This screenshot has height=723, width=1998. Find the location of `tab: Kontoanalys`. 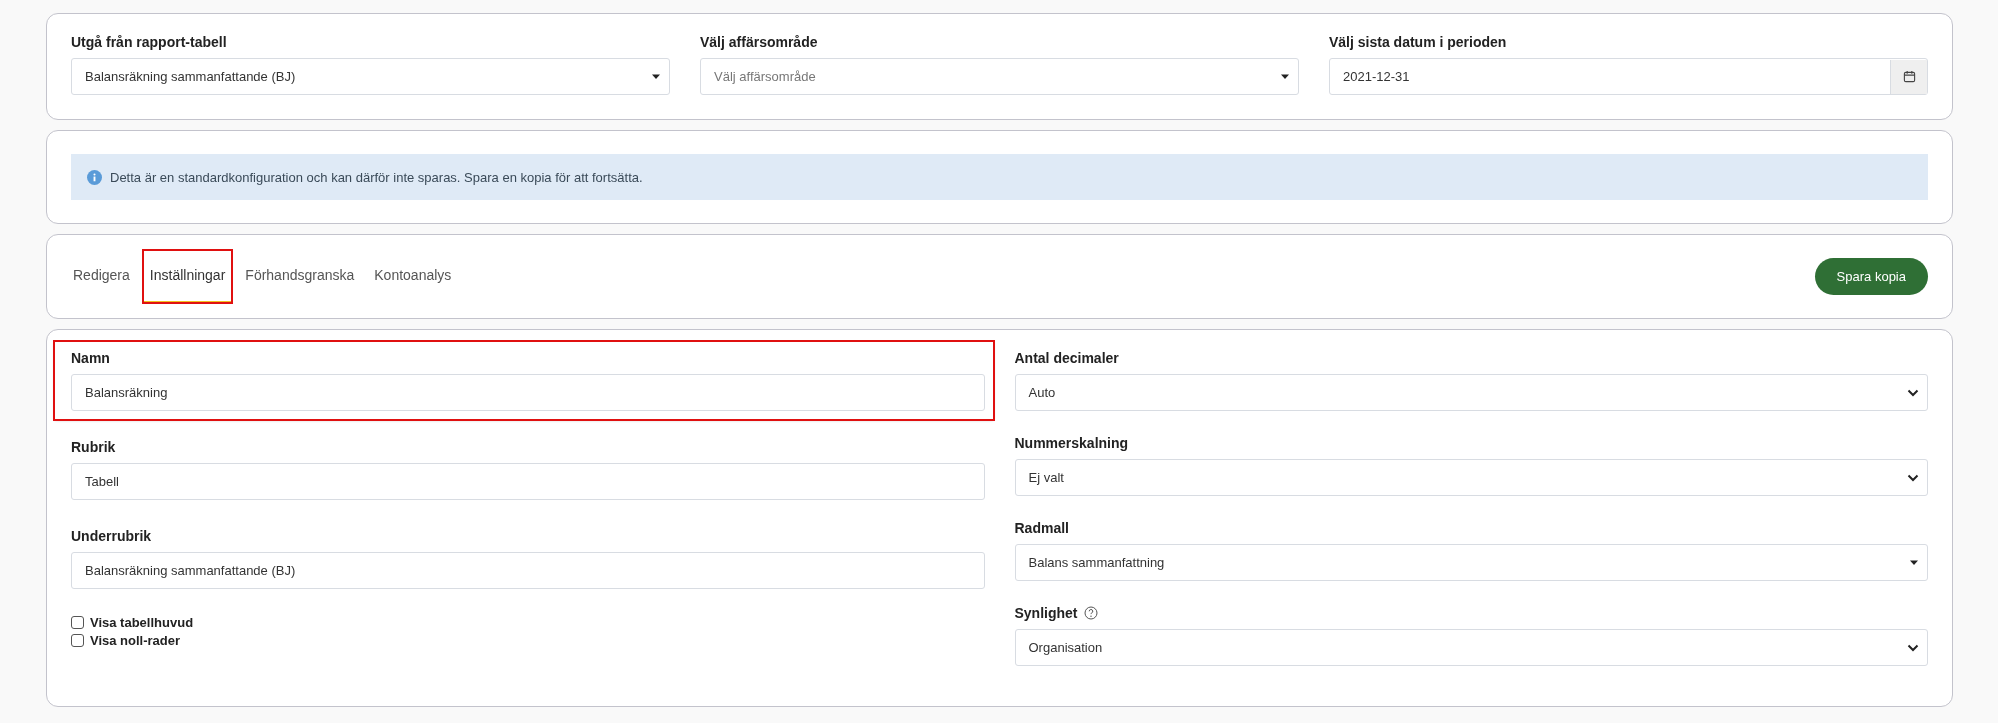

tab: Kontoanalys is located at coordinates (413, 276).